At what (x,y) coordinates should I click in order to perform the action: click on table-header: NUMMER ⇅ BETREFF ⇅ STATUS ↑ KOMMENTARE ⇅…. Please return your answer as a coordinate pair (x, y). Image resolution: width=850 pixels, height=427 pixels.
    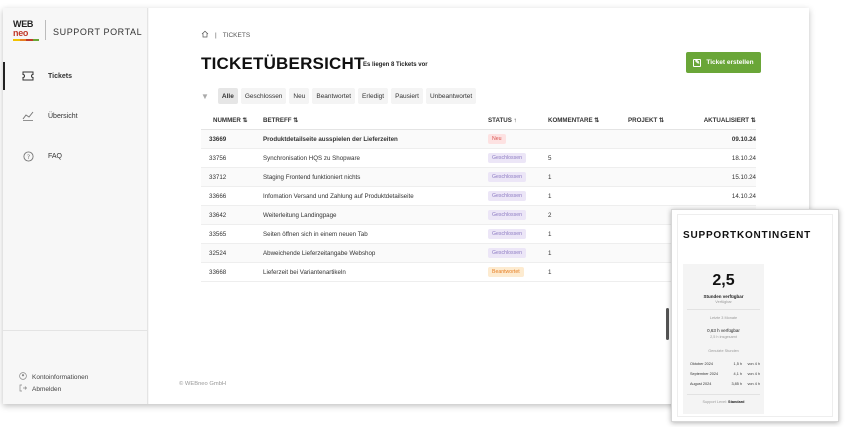
    Looking at the image, I should click on (478, 121).